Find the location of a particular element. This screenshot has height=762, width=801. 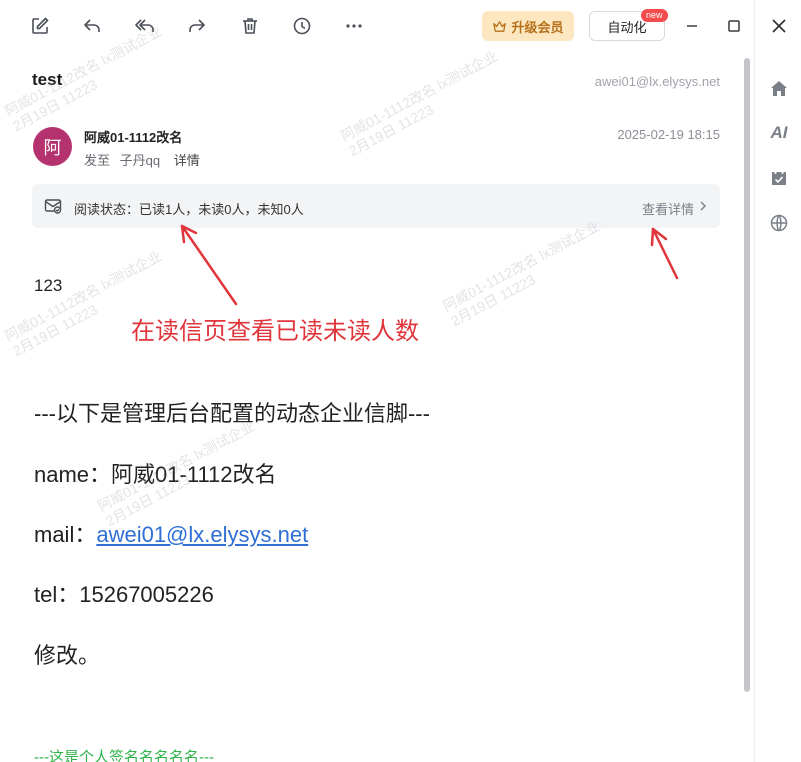

recipient-name: 子丹qq is located at coordinates (140, 160).